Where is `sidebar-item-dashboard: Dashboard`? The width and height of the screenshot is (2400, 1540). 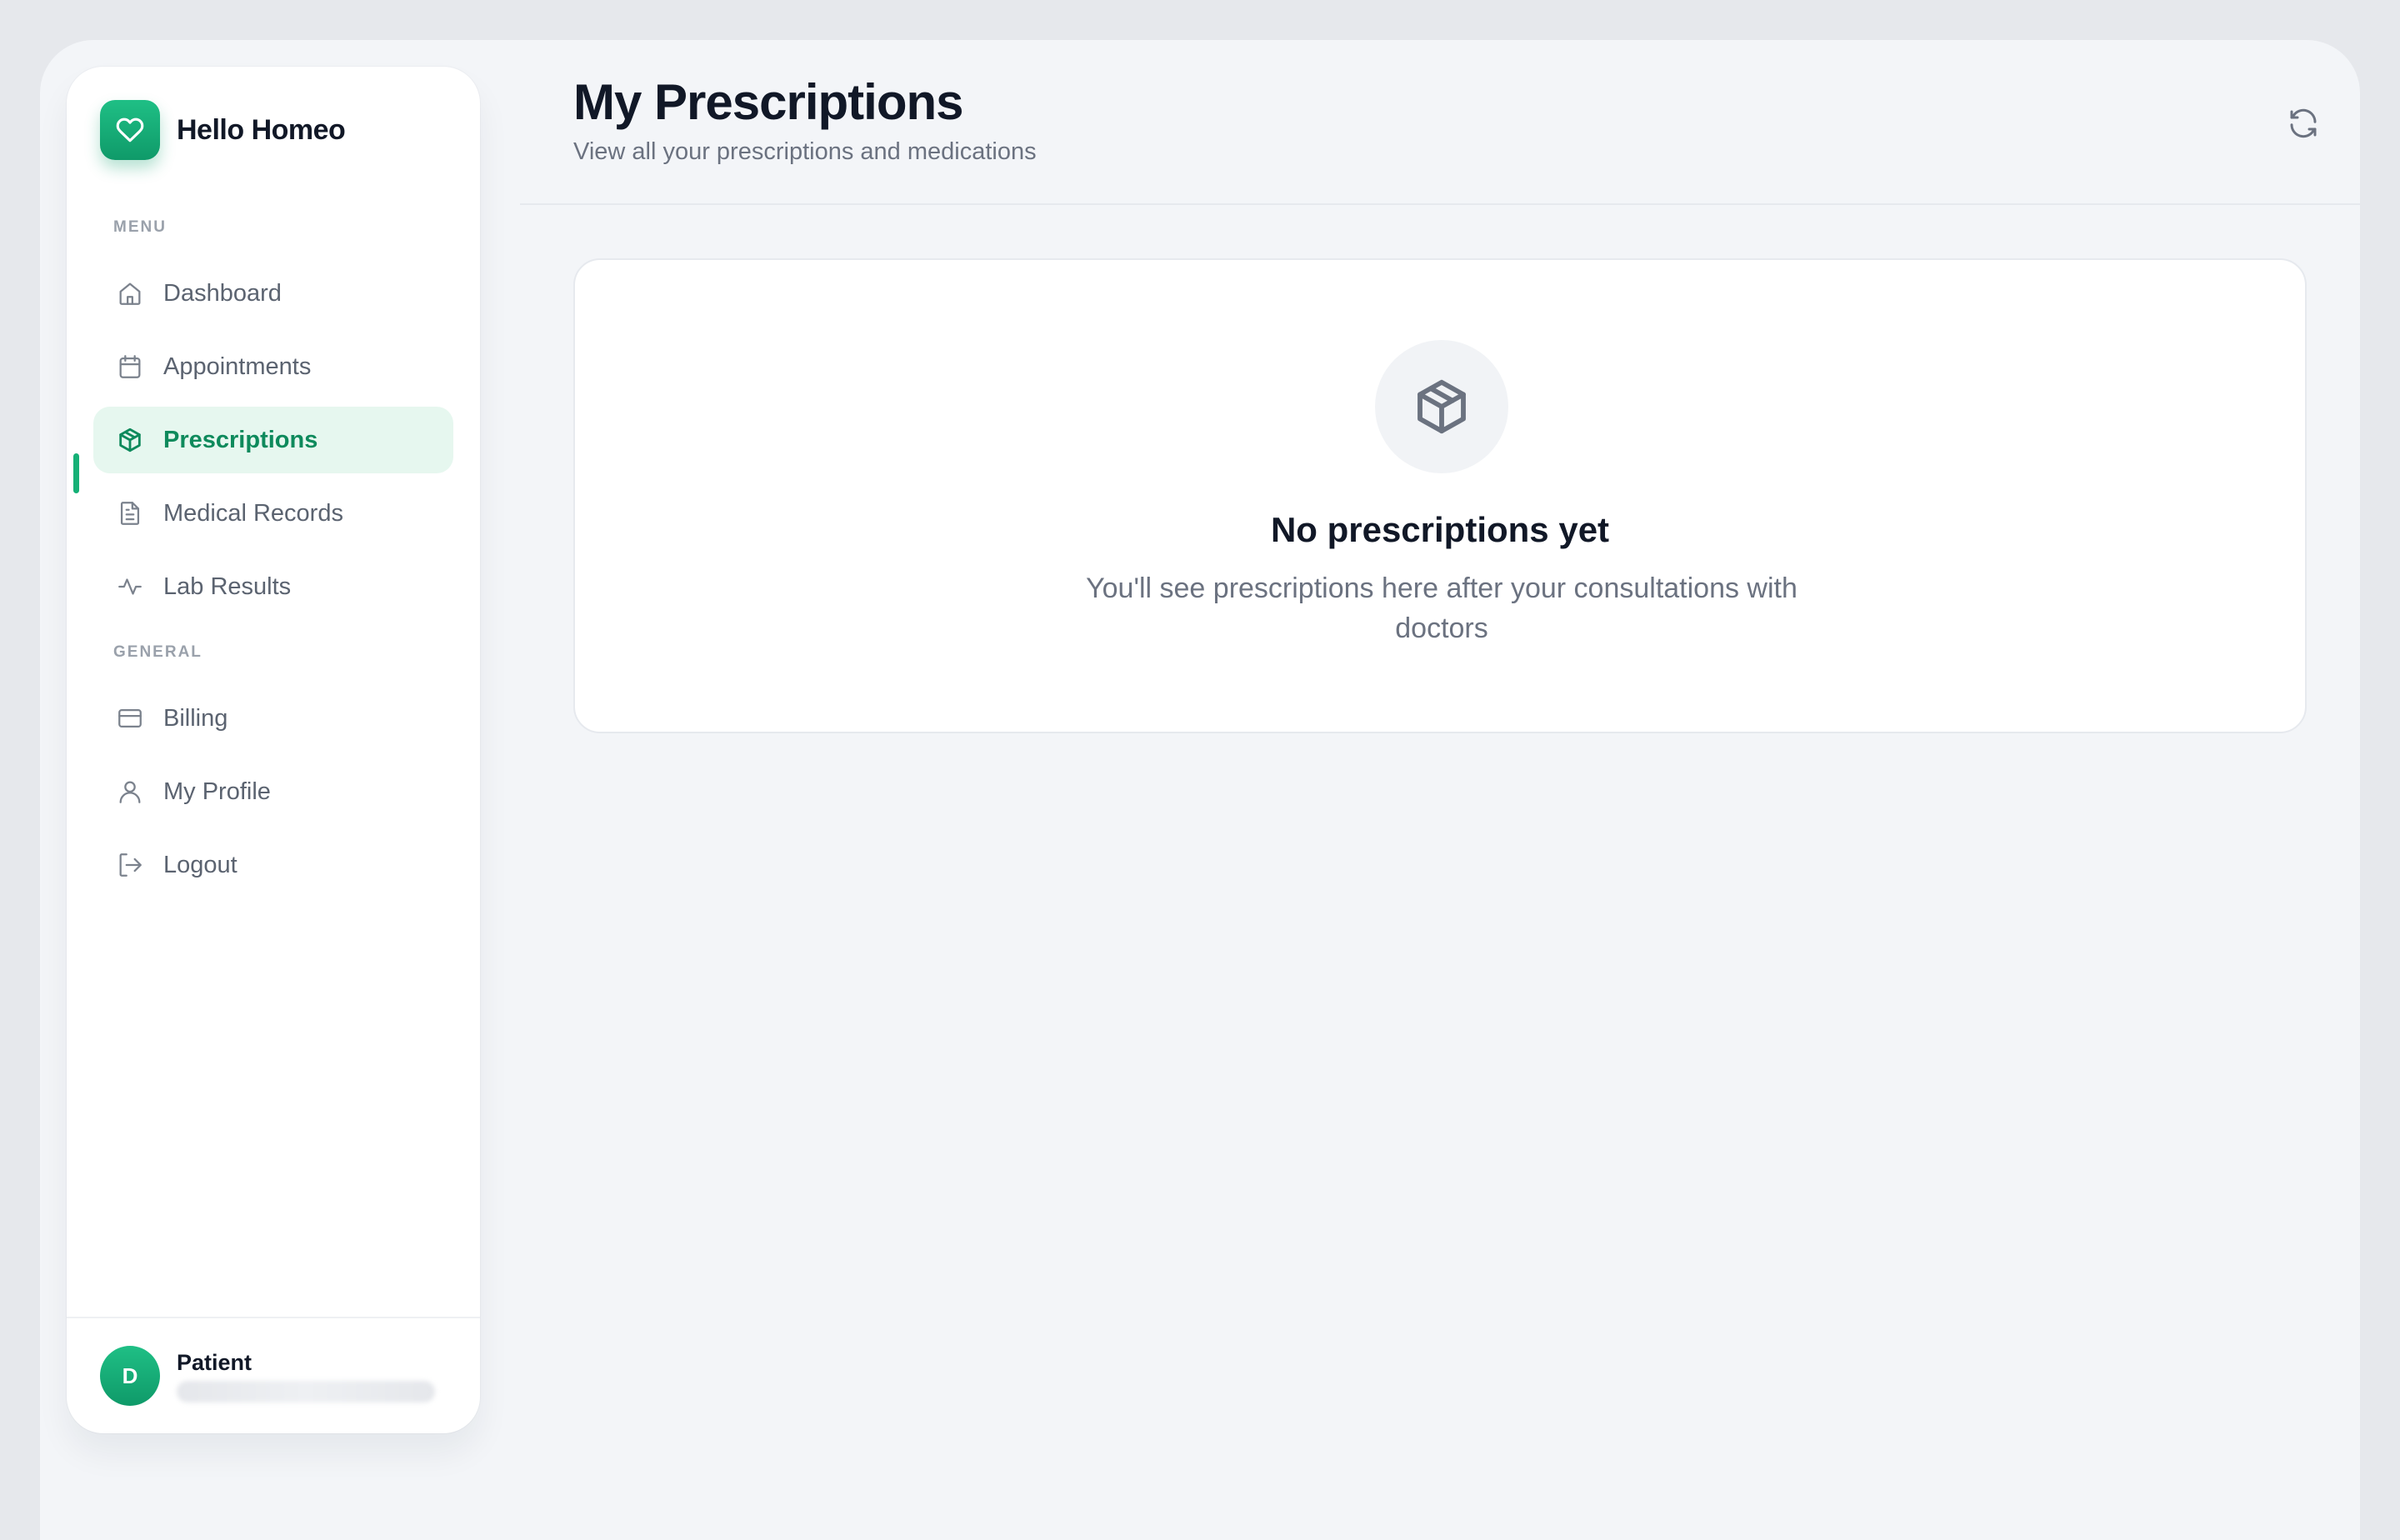
sidebar-item-dashboard: Dashboard is located at coordinates (273, 293).